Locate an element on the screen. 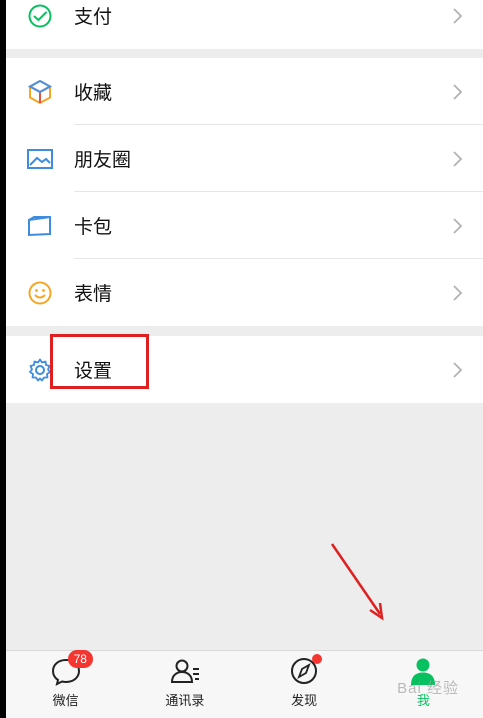 This screenshot has width=483, height=718. menu-item-label: 朋友圈 is located at coordinates (103, 160).